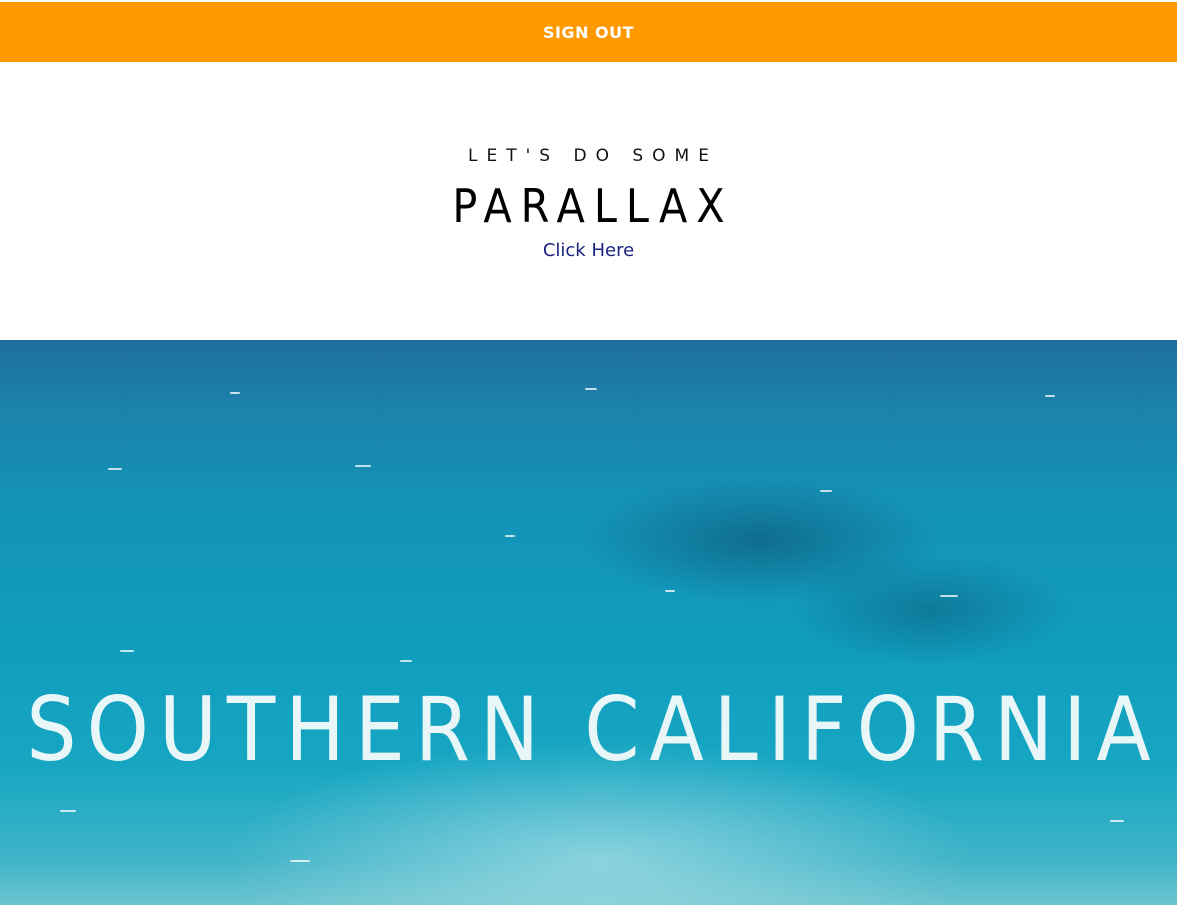 This screenshot has width=1177, height=905. What do you see at coordinates (593, 206) in the screenshot?
I see `page-title: PARALLAX` at bounding box center [593, 206].